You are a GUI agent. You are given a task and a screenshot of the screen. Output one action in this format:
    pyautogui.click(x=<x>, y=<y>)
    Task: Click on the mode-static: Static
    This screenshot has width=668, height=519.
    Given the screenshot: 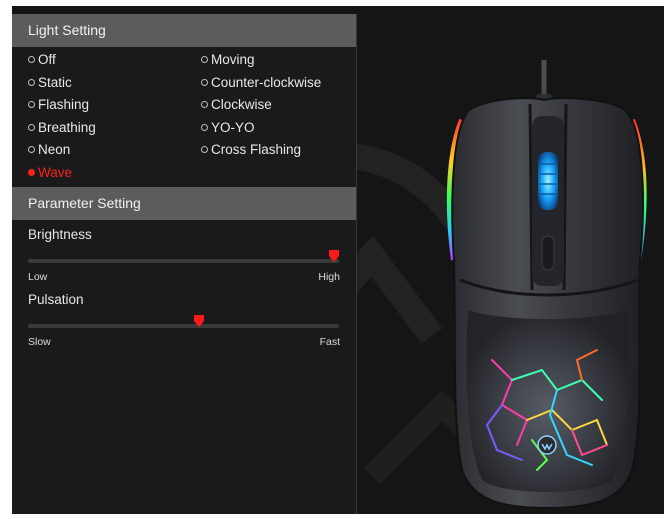 What is the action you would take?
    pyautogui.click(x=50, y=82)
    